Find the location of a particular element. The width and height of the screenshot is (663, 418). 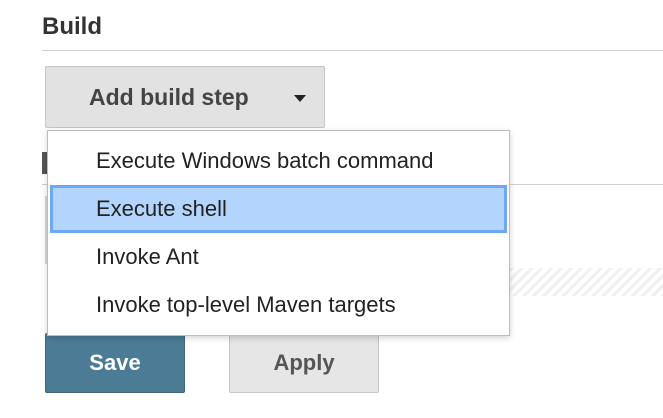

menu-item-label: Execute Windows batch command is located at coordinates (265, 160).